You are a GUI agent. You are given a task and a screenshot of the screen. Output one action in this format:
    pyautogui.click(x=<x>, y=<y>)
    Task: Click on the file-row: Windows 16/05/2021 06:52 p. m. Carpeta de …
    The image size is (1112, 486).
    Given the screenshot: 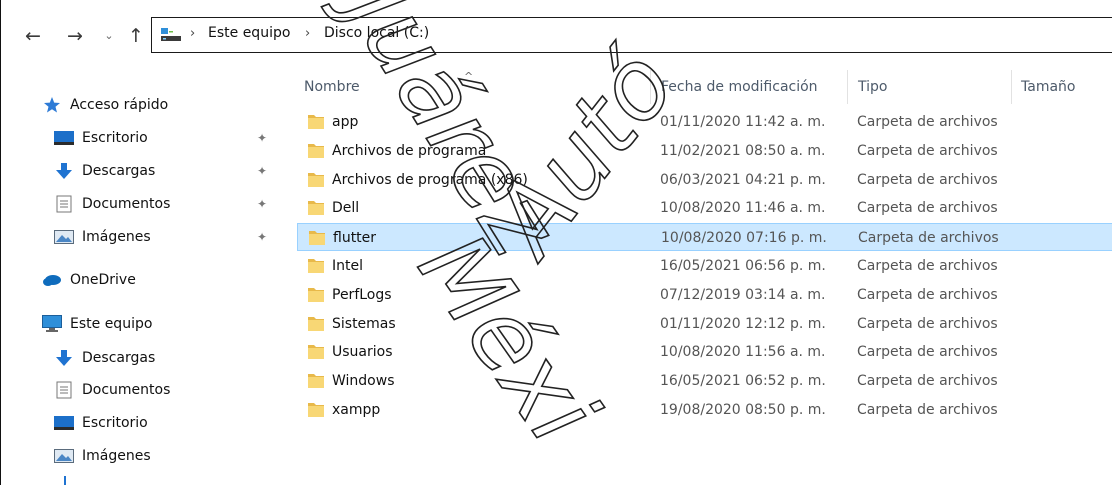 What is the action you would take?
    pyautogui.click(x=704, y=381)
    